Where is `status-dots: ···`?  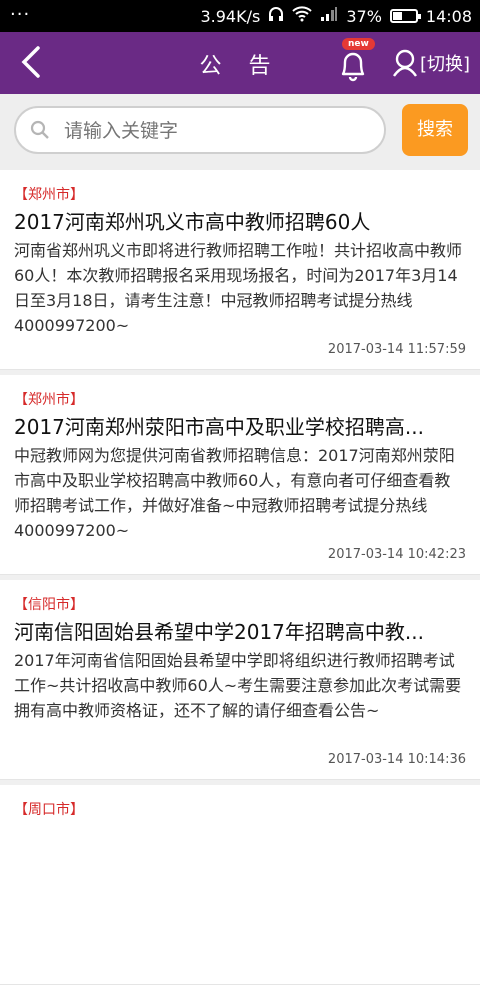 status-dots: ··· is located at coordinates (20, 14).